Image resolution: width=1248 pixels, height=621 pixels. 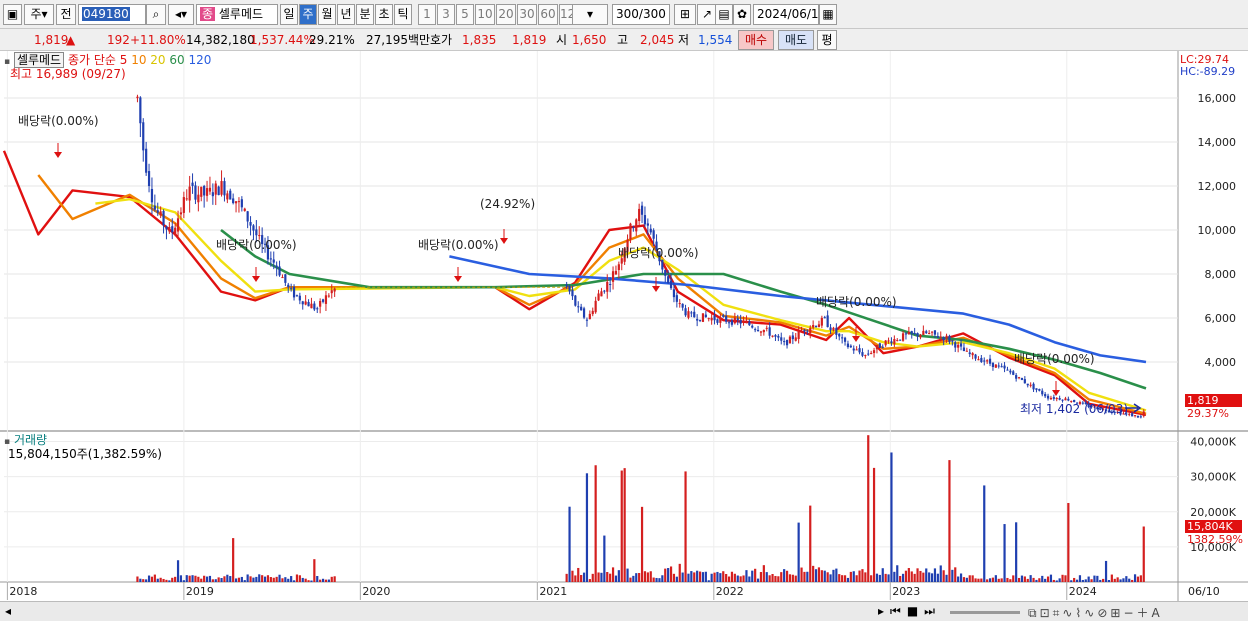 I want to click on period-button-5: 초, so click(x=384, y=14).